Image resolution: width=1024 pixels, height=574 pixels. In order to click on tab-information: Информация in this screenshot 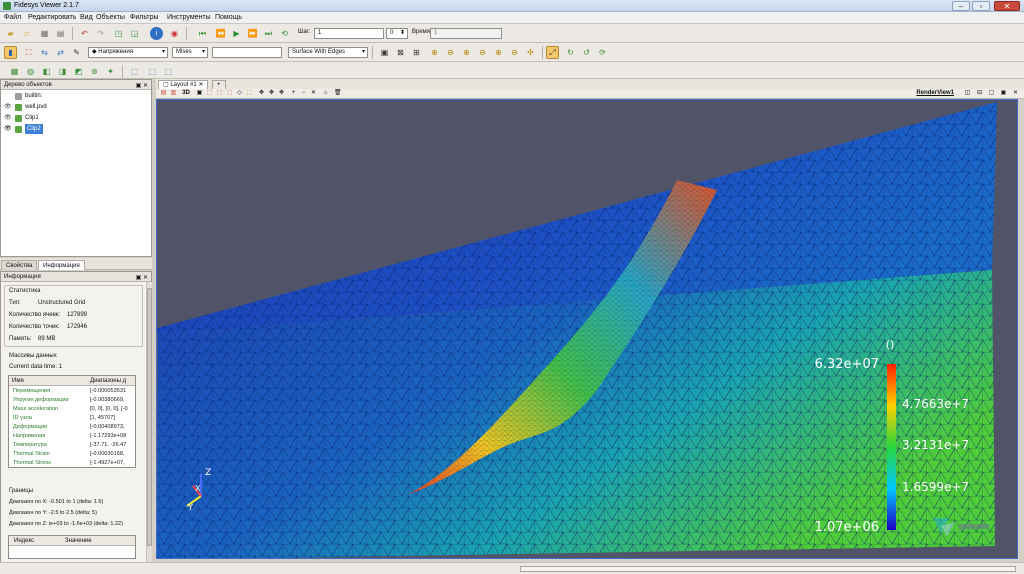, I will do `click(61, 265)`.